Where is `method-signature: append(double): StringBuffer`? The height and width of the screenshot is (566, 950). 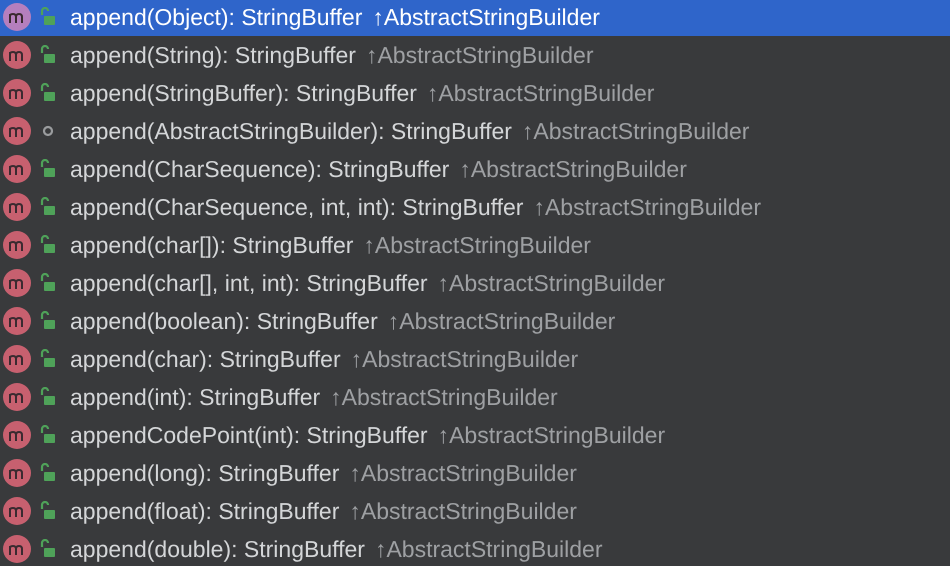 method-signature: append(double): StringBuffer is located at coordinates (217, 549).